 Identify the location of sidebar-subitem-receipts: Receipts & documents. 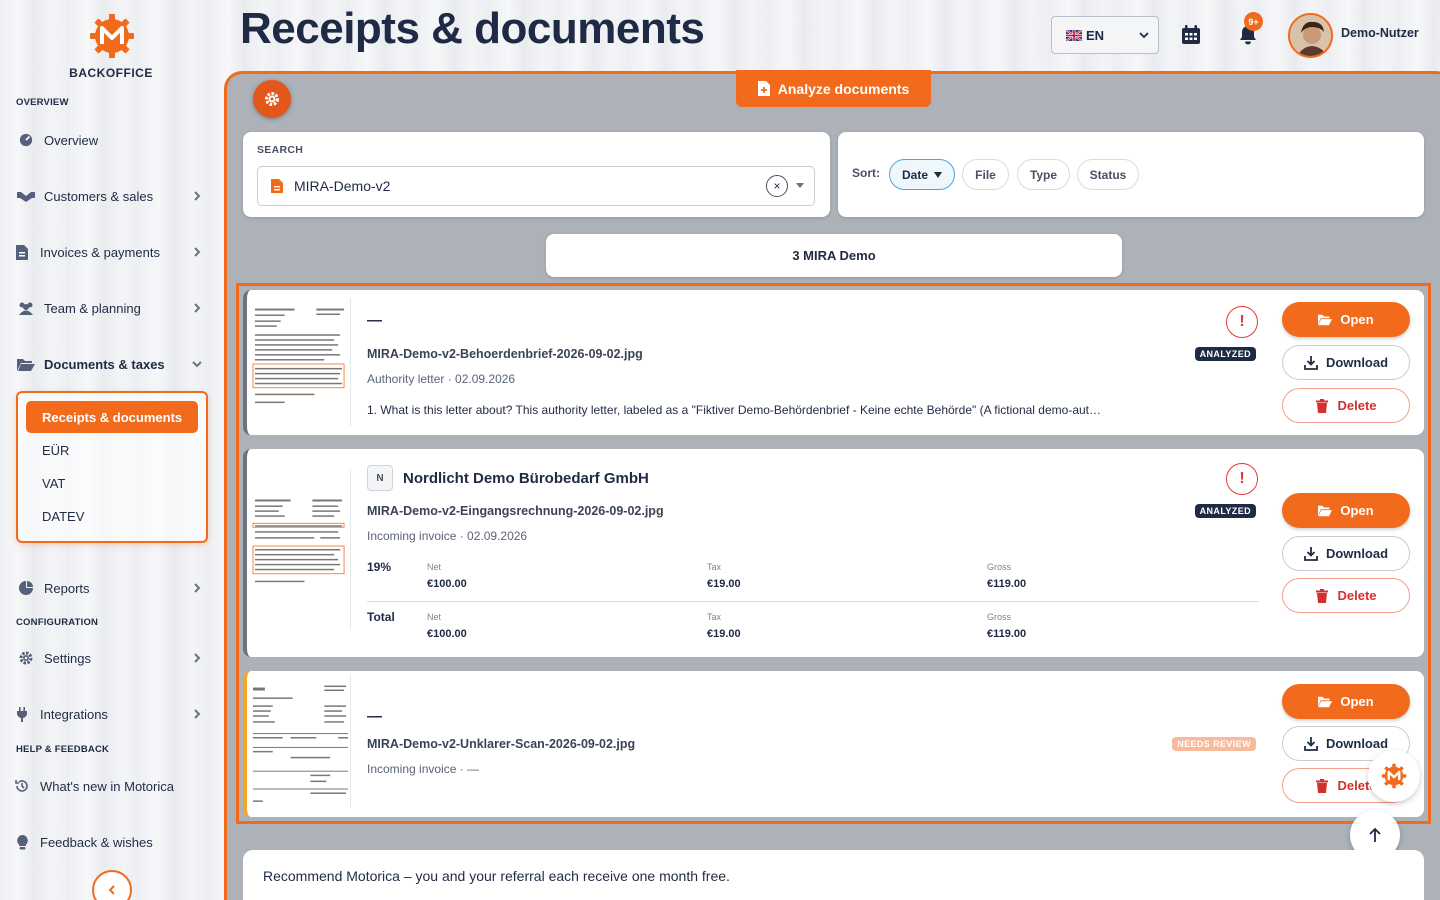
(112, 417).